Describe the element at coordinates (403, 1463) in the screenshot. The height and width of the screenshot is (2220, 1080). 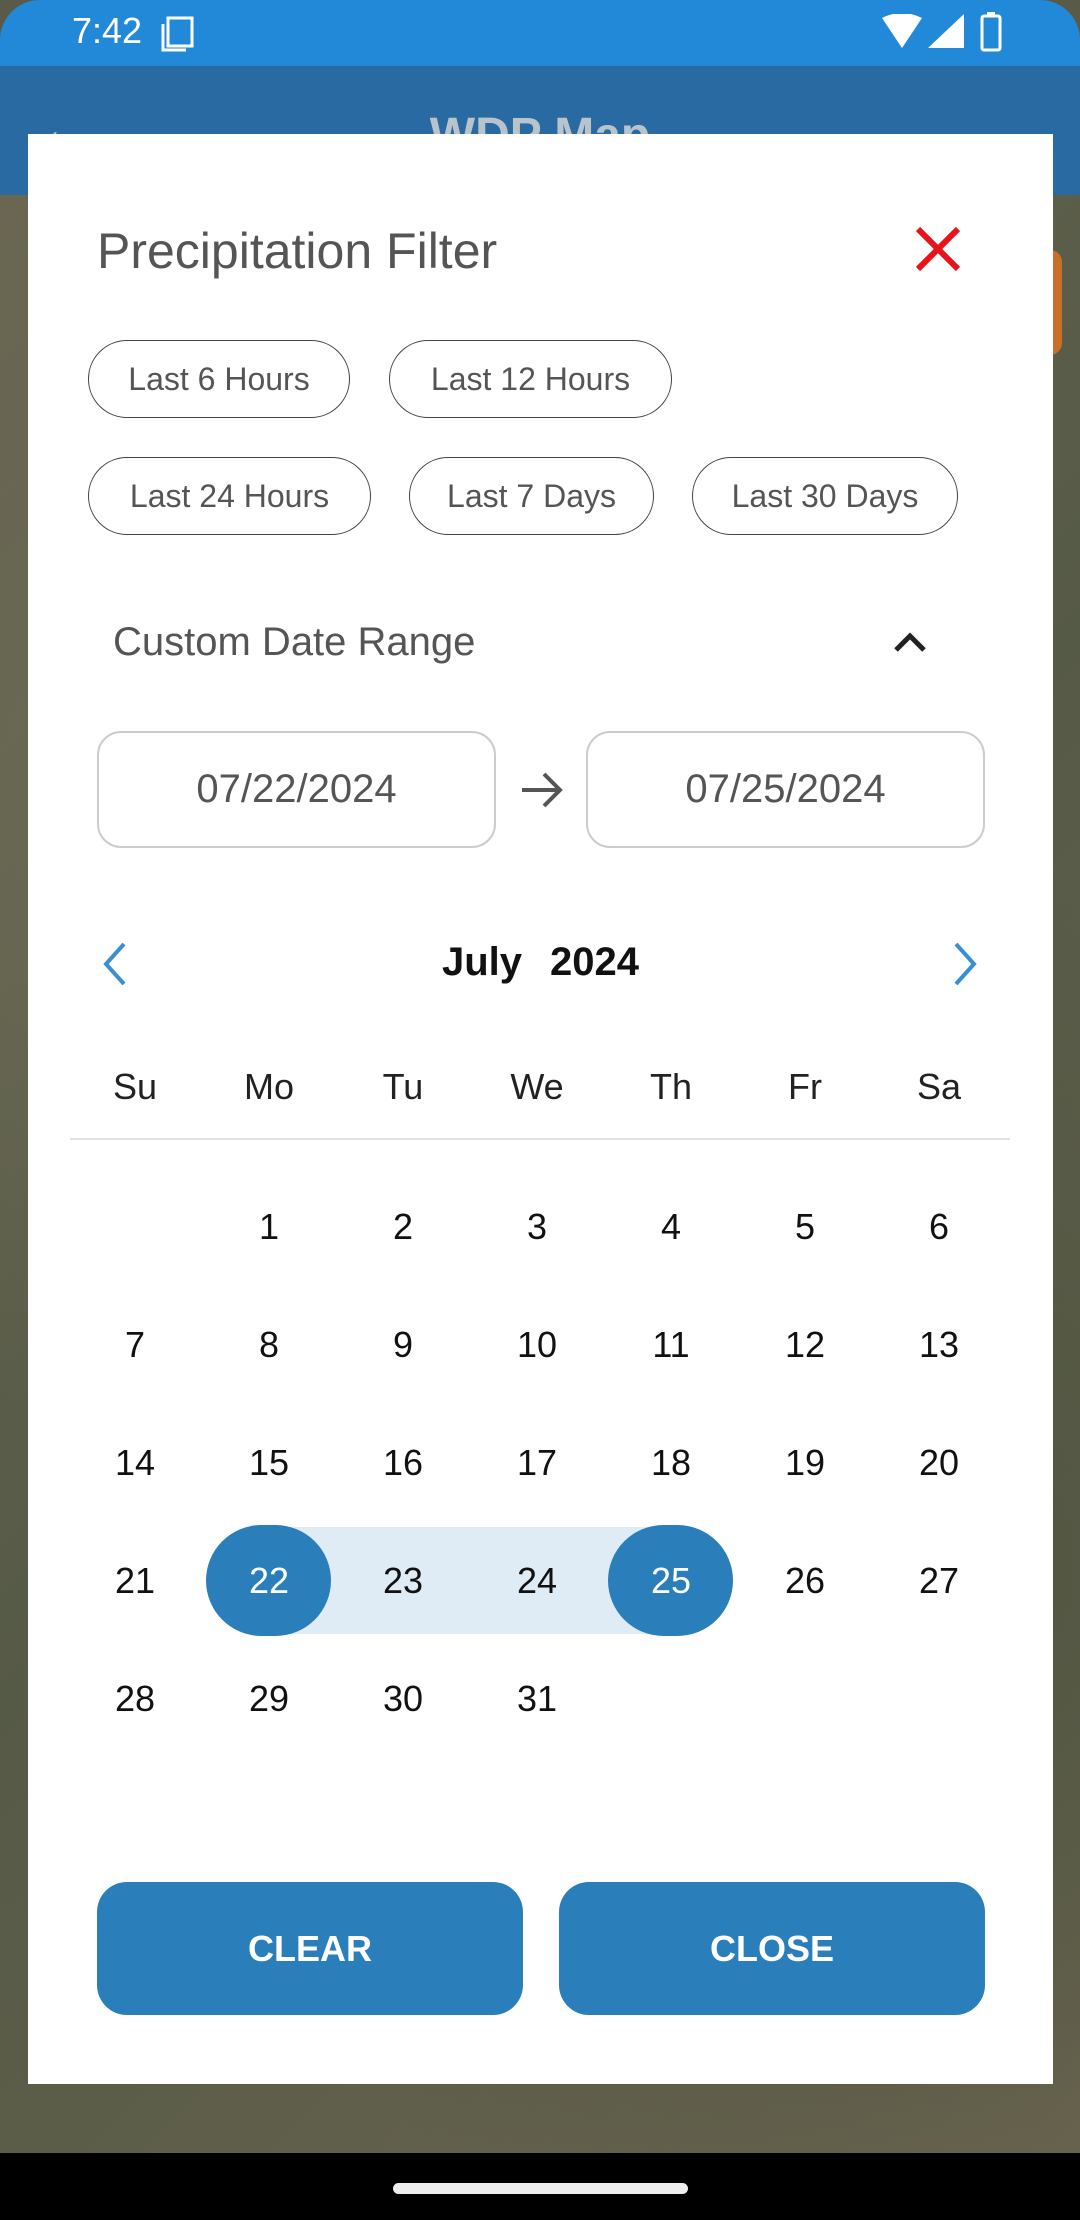
I see `calendar-day: 16` at that location.